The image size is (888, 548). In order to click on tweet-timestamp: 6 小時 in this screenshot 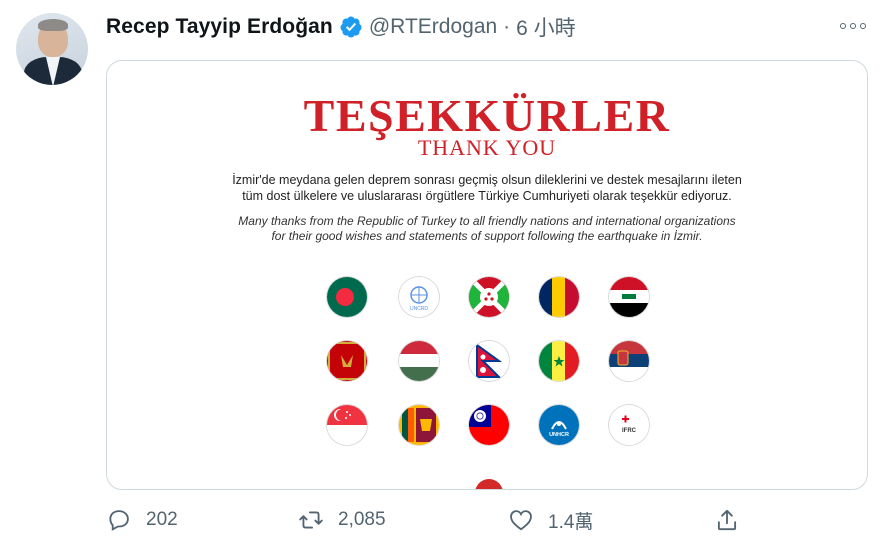, I will do `click(546, 27)`.